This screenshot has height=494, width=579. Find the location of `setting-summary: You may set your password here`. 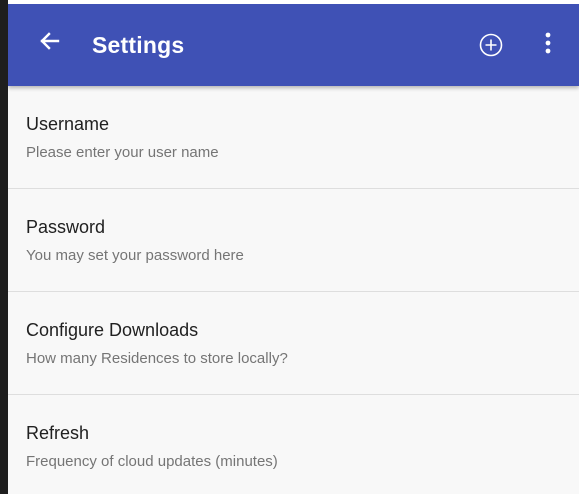

setting-summary: You may set your password here is located at coordinates (135, 255).